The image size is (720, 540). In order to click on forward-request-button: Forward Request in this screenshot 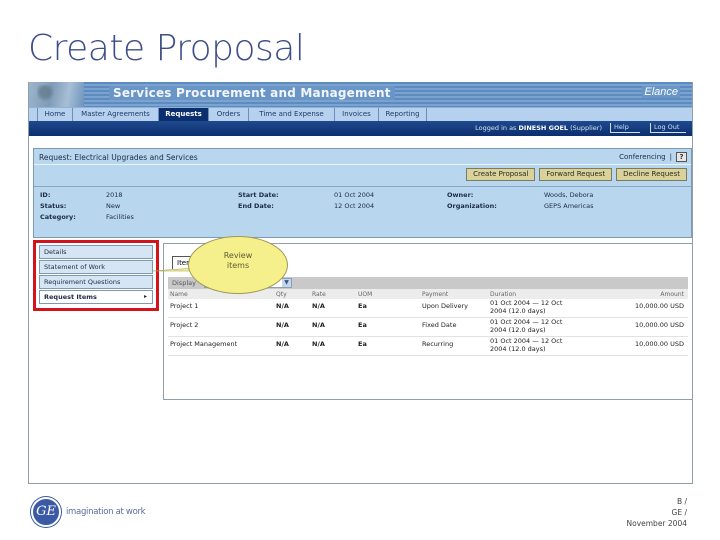, I will do `click(576, 174)`.